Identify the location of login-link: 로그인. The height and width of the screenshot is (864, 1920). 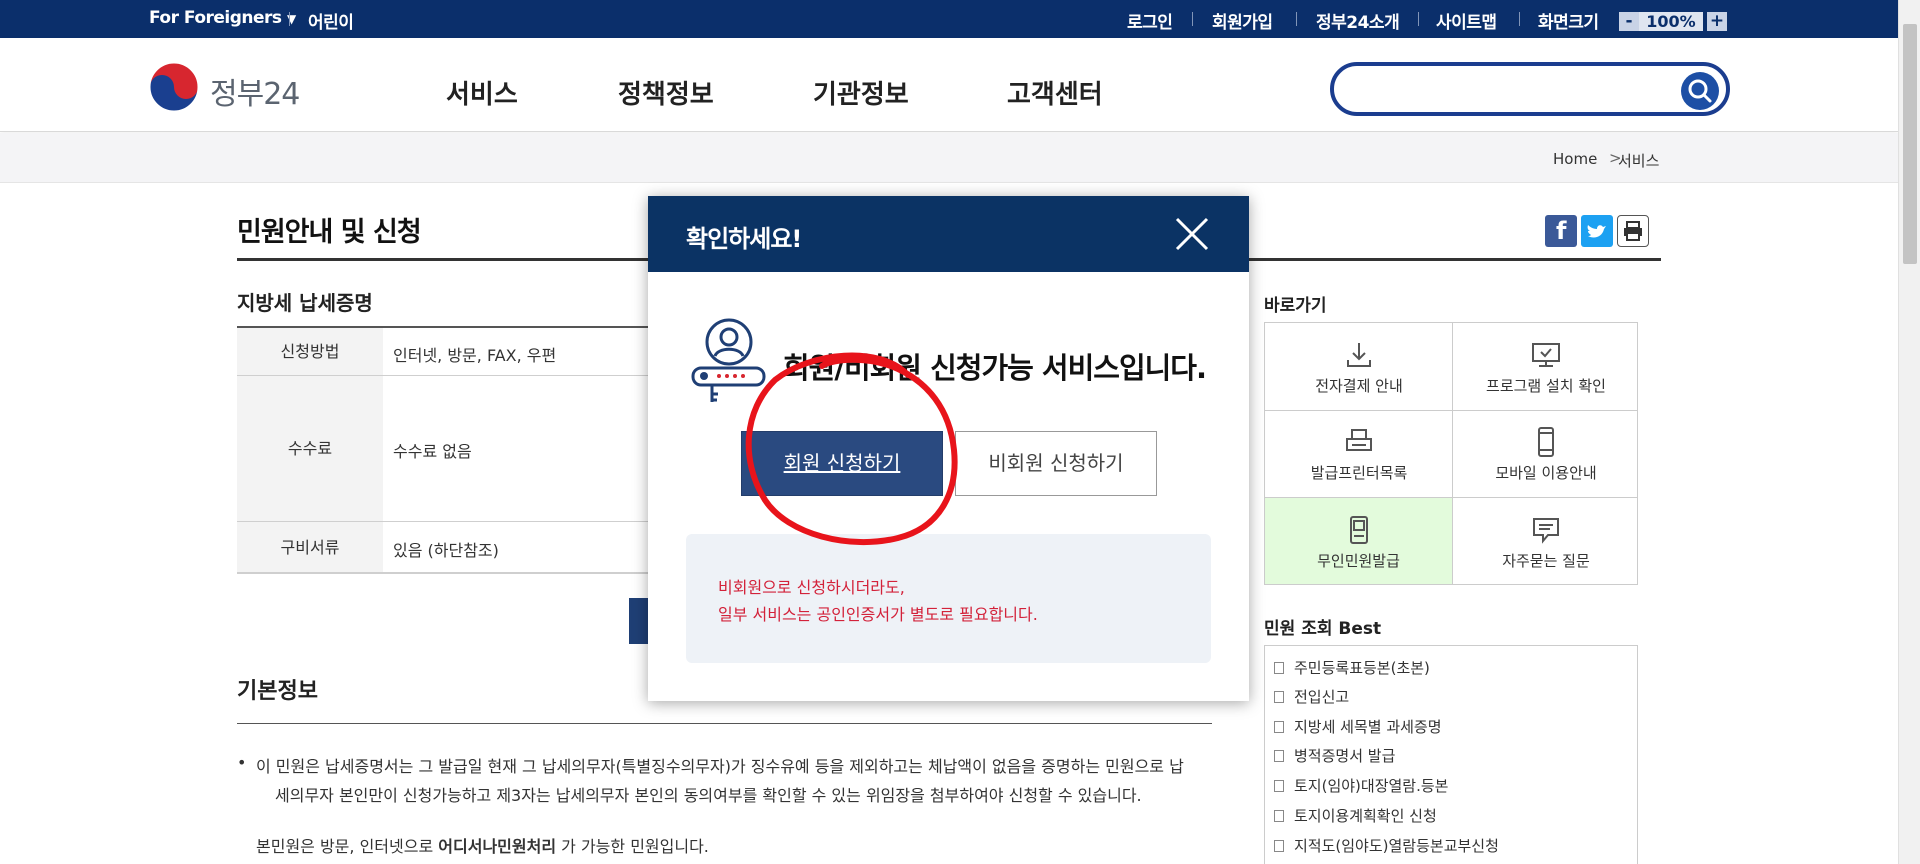
(1150, 20).